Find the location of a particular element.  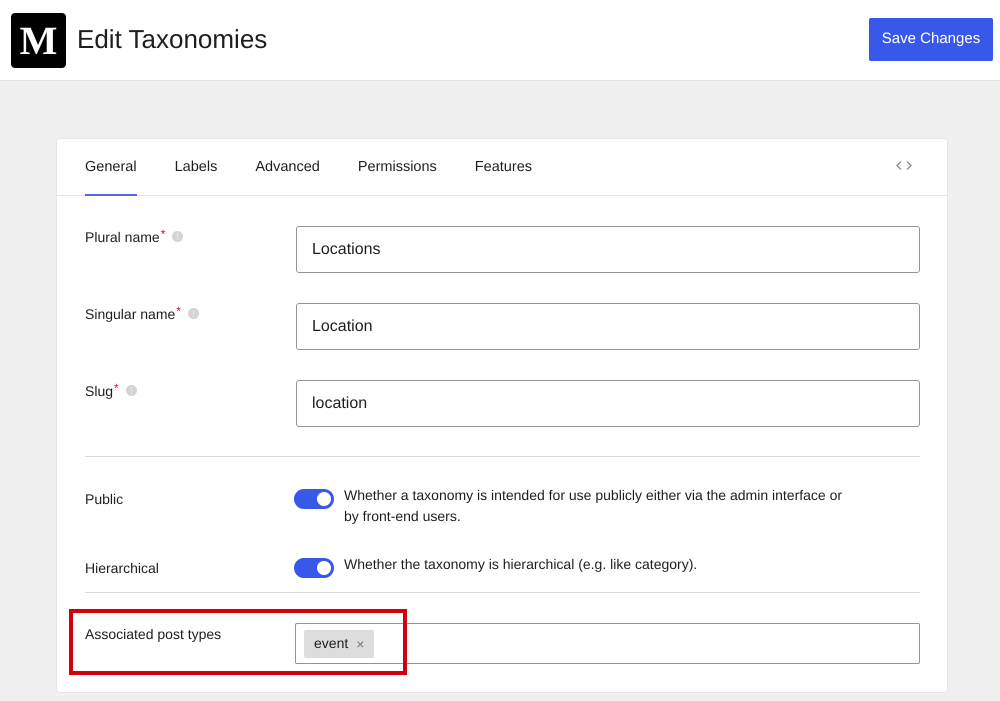

tab: Permissions is located at coordinates (397, 167).